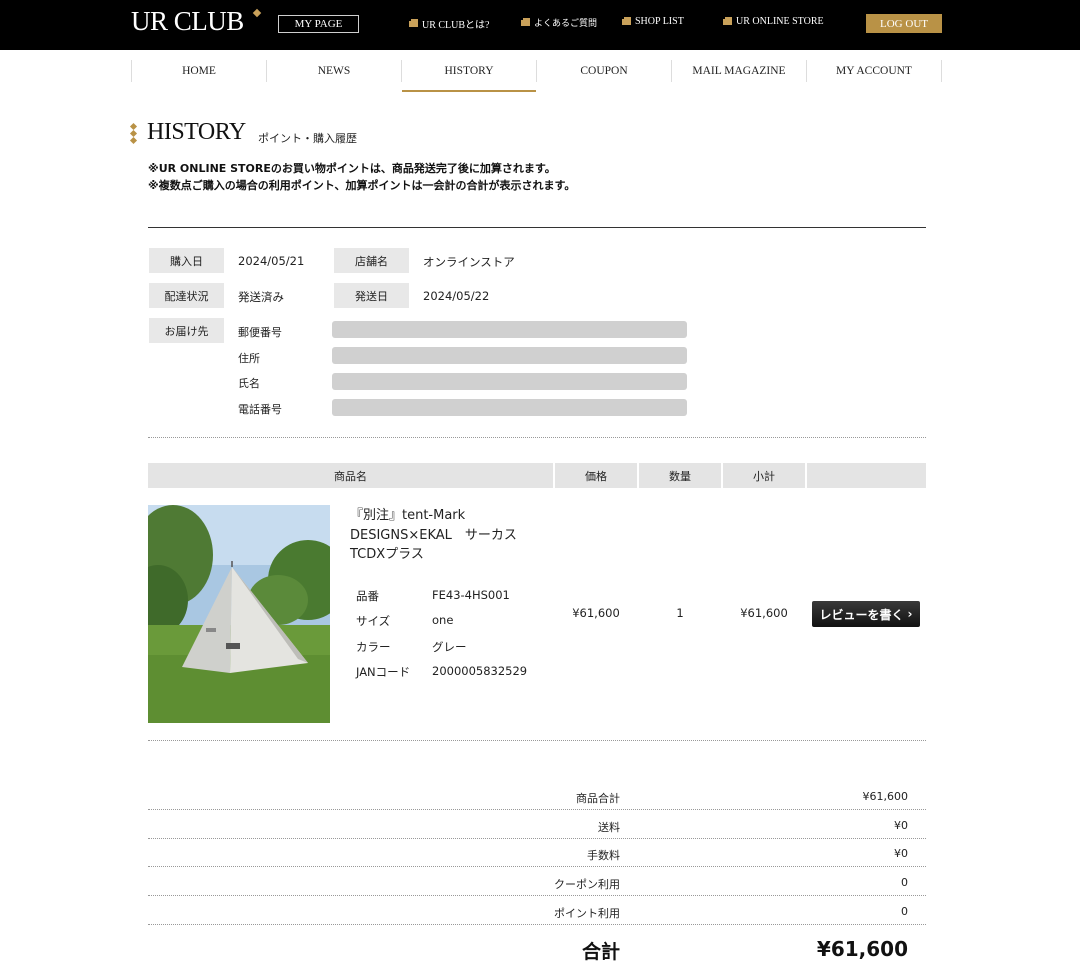 The width and height of the screenshot is (1080, 974). I want to click on write-review-label: レビューを書く, so click(861, 614).